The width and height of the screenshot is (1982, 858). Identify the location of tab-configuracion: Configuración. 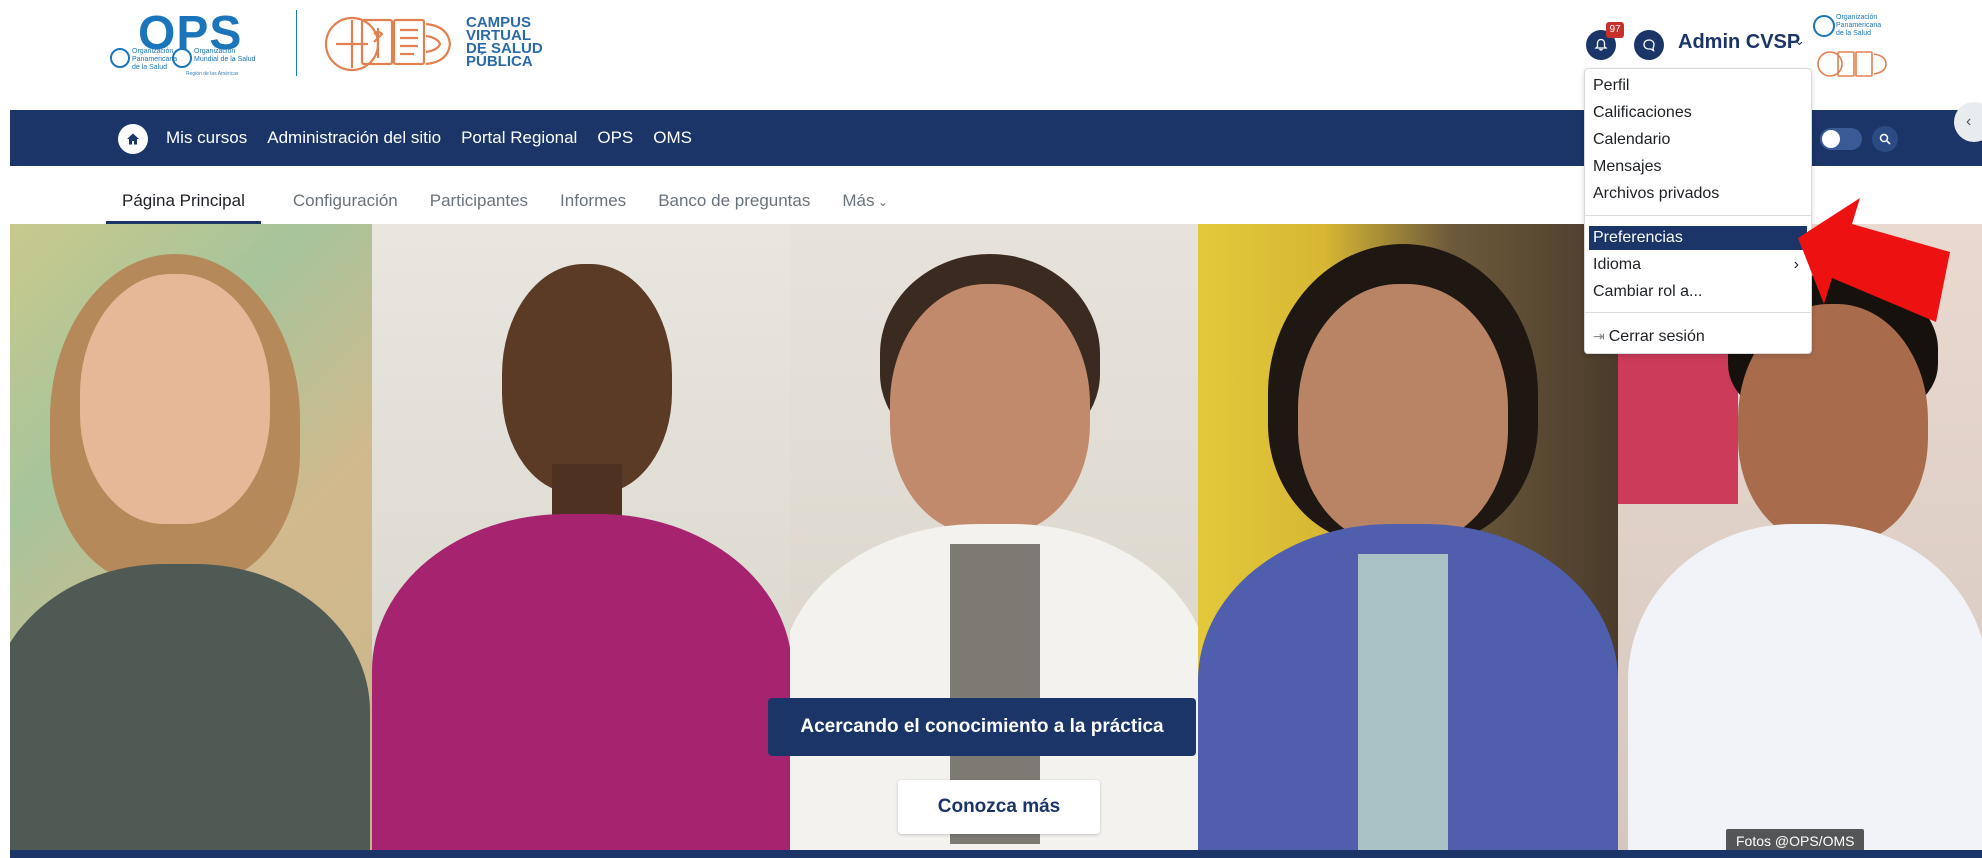
(345, 201).